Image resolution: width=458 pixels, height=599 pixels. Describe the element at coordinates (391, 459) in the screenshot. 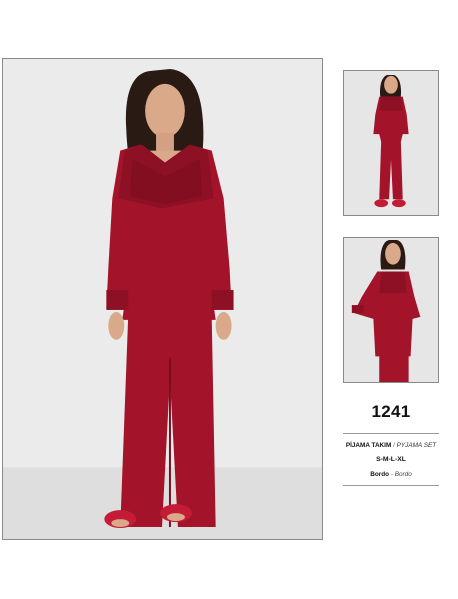

I see `size-range: S-M-L-XL` at that location.